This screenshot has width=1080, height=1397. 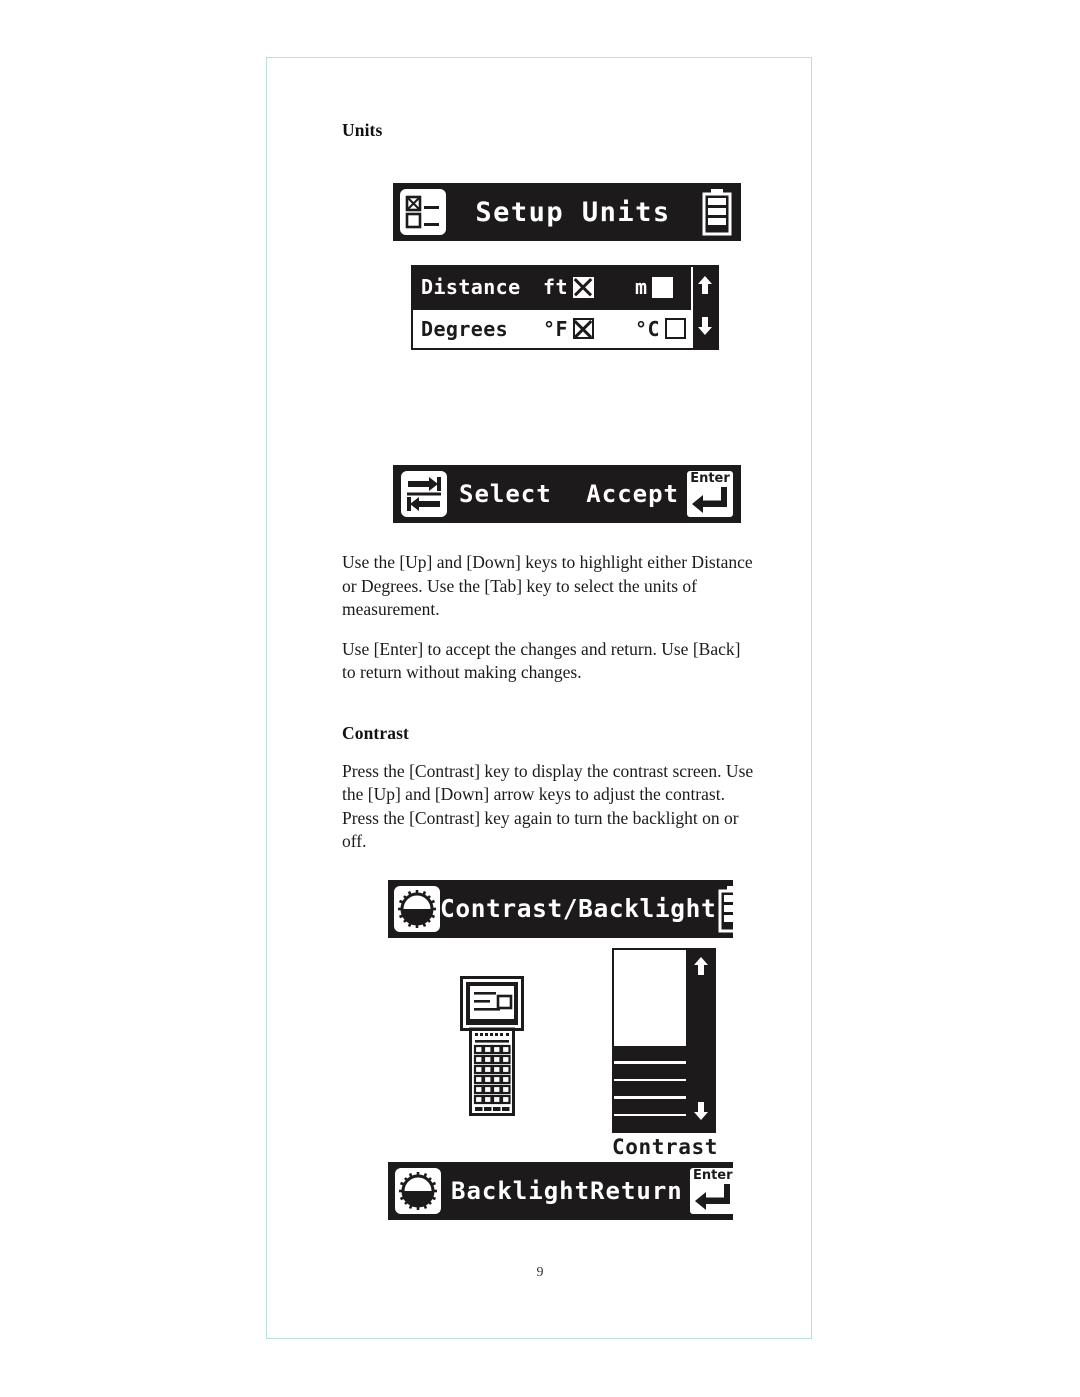 I want to click on contrast-gauge-arrows, so click(x=701, y=1040).